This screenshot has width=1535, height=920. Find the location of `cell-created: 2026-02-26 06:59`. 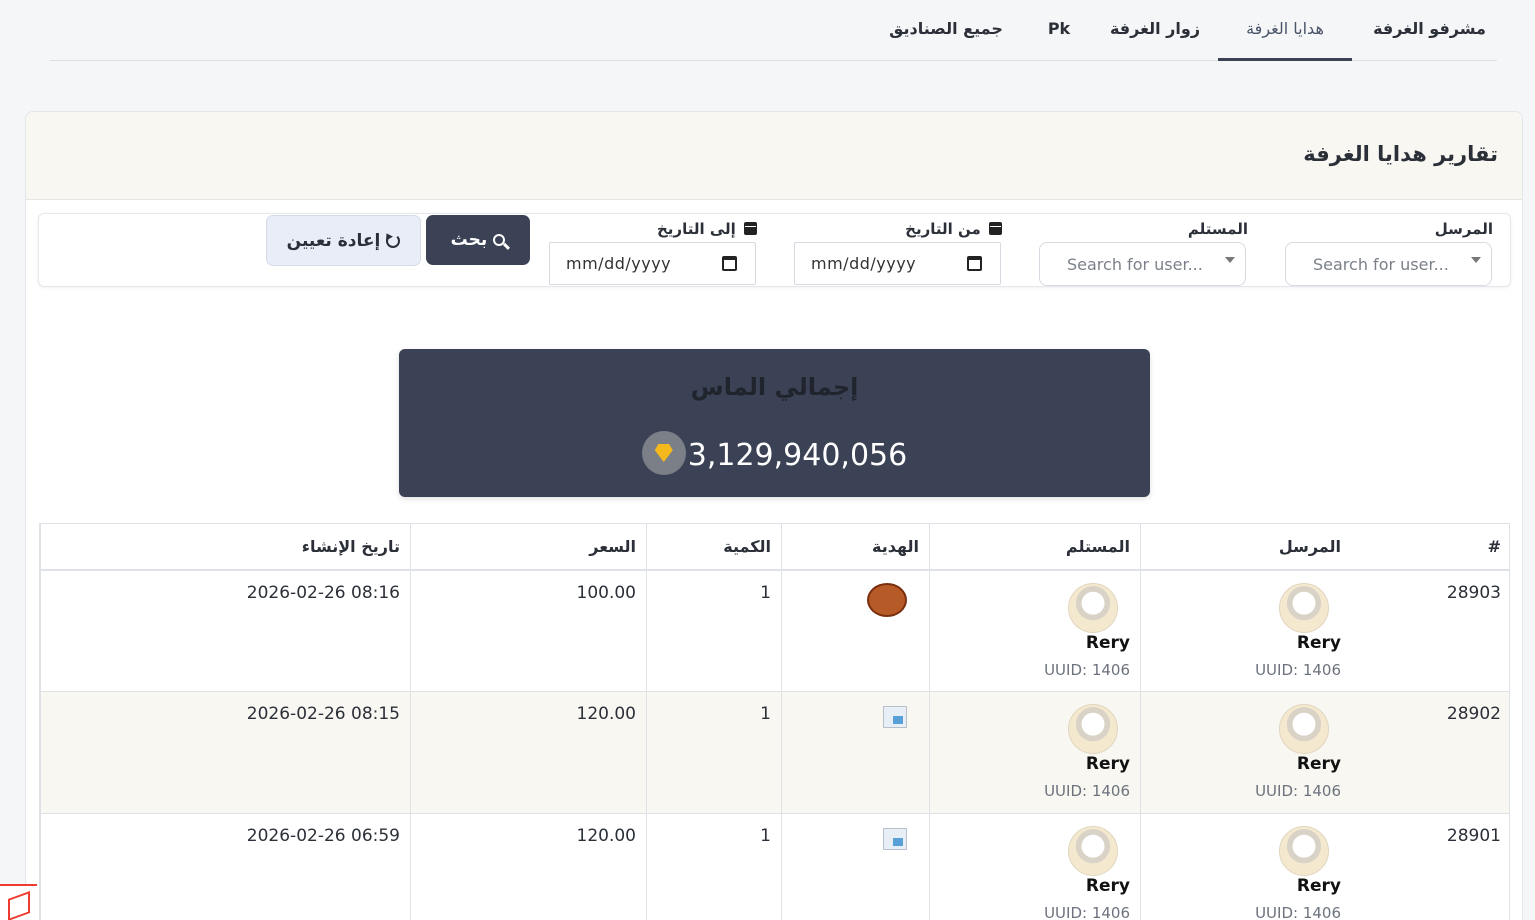

cell-created: 2026-02-26 06:59 is located at coordinates (225, 867).